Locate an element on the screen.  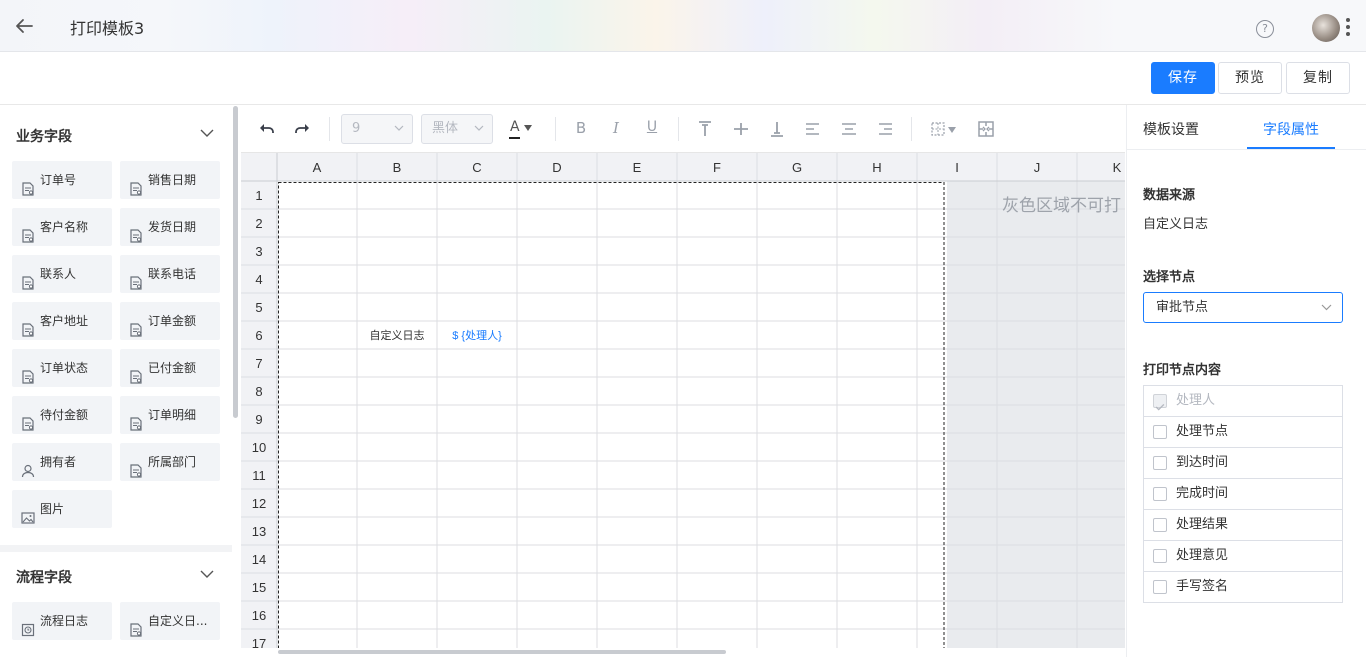
column-header: B is located at coordinates (397, 167).